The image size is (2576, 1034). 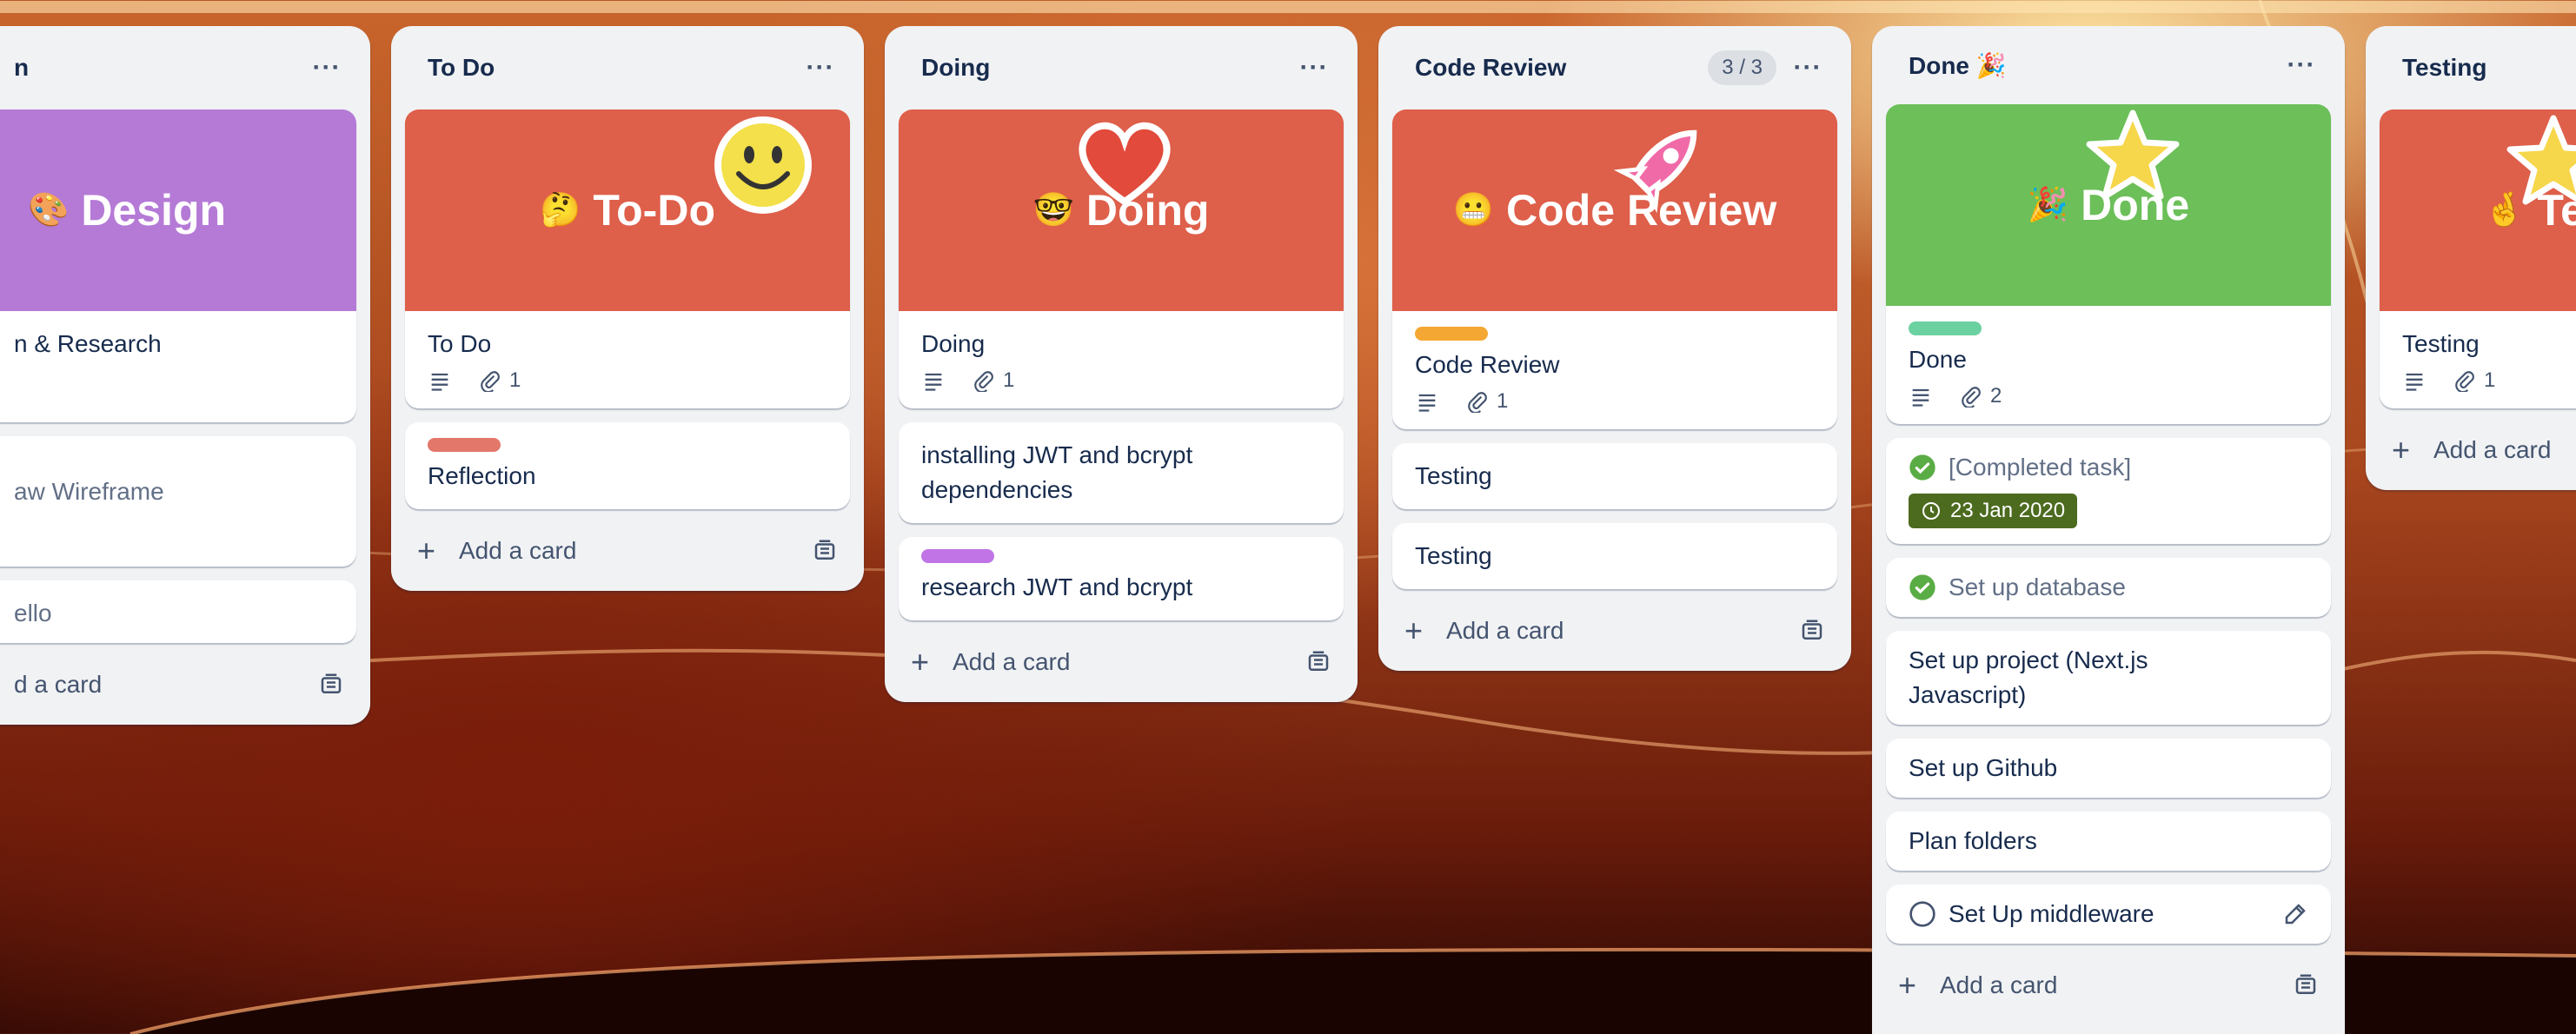 I want to click on card-title: Doing, so click(x=953, y=344).